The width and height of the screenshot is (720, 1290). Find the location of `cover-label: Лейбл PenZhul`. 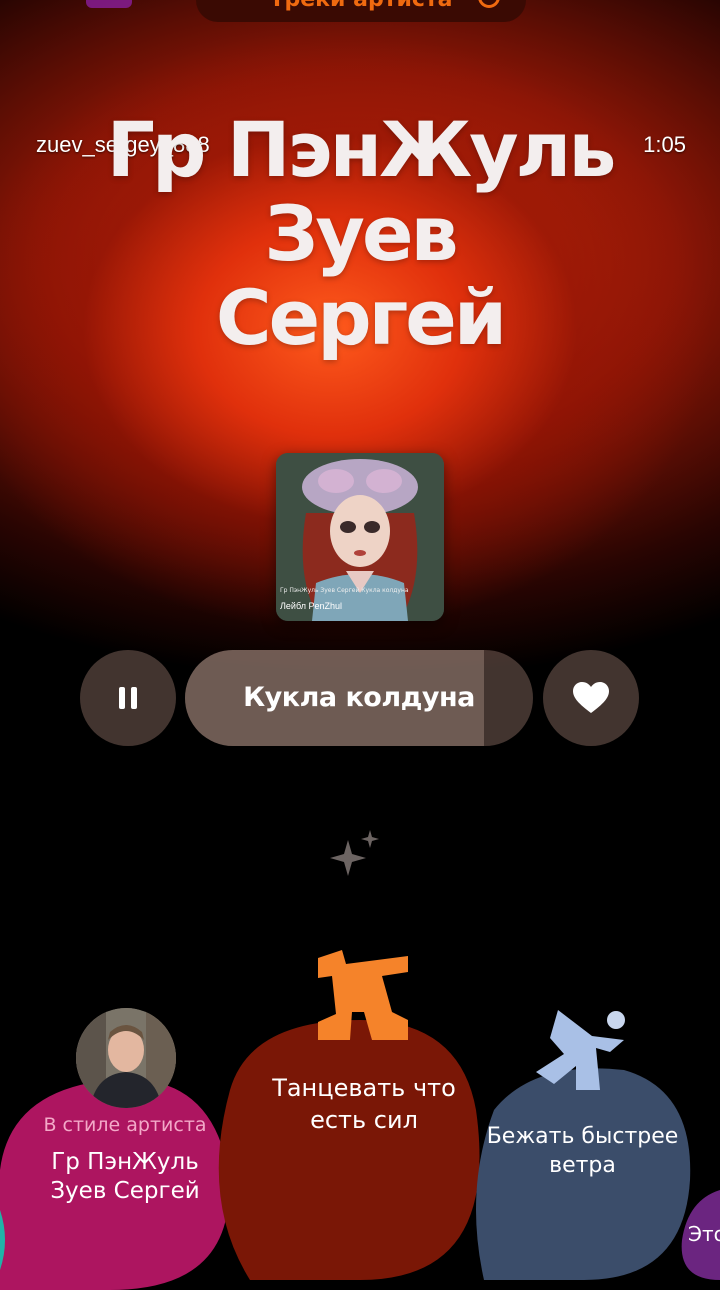

cover-label: Лейбл PenZhul is located at coordinates (311, 606).